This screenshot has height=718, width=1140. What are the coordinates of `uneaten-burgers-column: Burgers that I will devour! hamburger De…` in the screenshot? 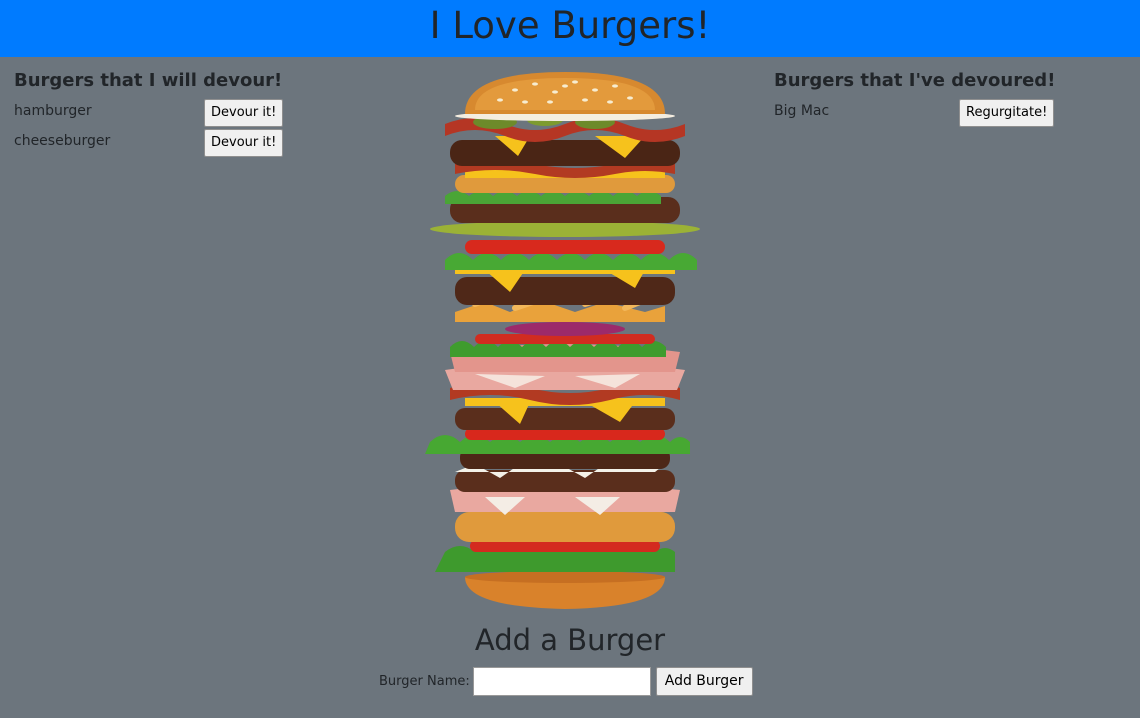 It's located at (159, 113).